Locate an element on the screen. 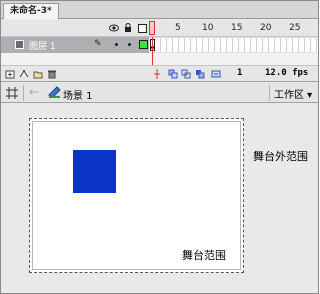 The width and height of the screenshot is (320, 294). lock-icon is located at coordinates (128, 28).